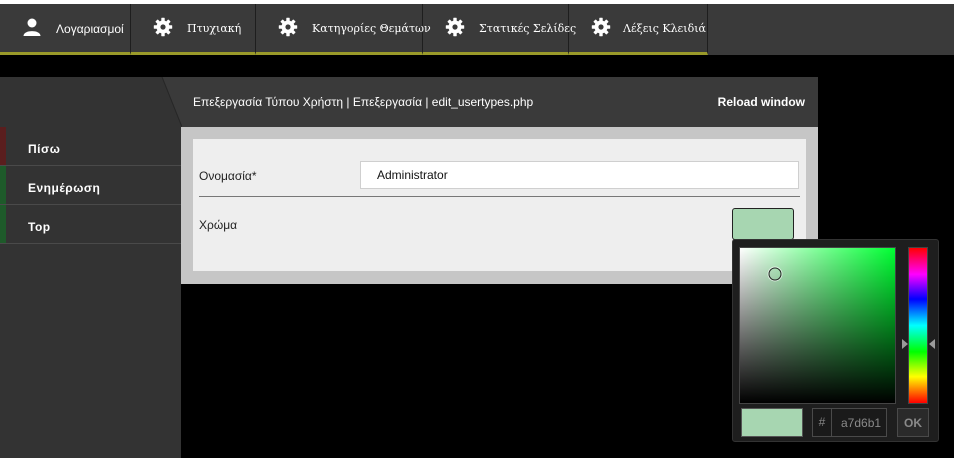 The height and width of the screenshot is (458, 954). I want to click on nav-item-accounts: Λογαριασμοί, so click(65, 29).